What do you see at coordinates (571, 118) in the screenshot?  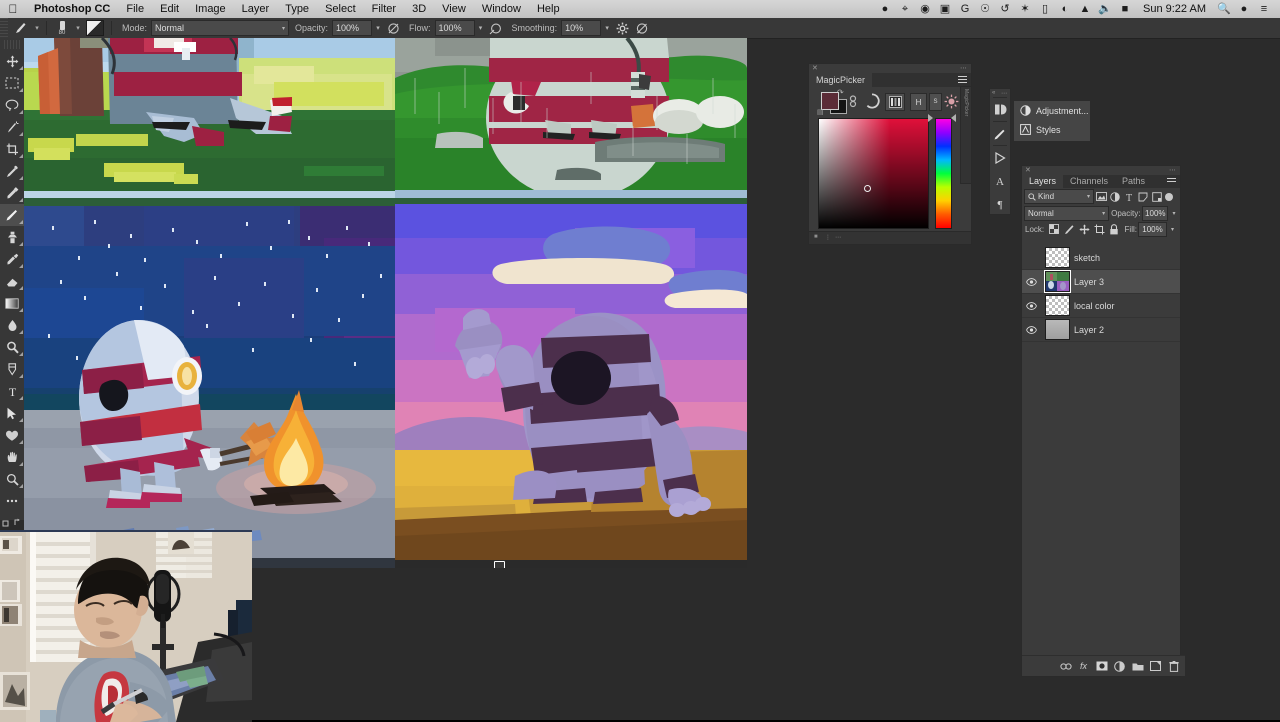 I see `scene-rainy-meadow` at bounding box center [571, 118].